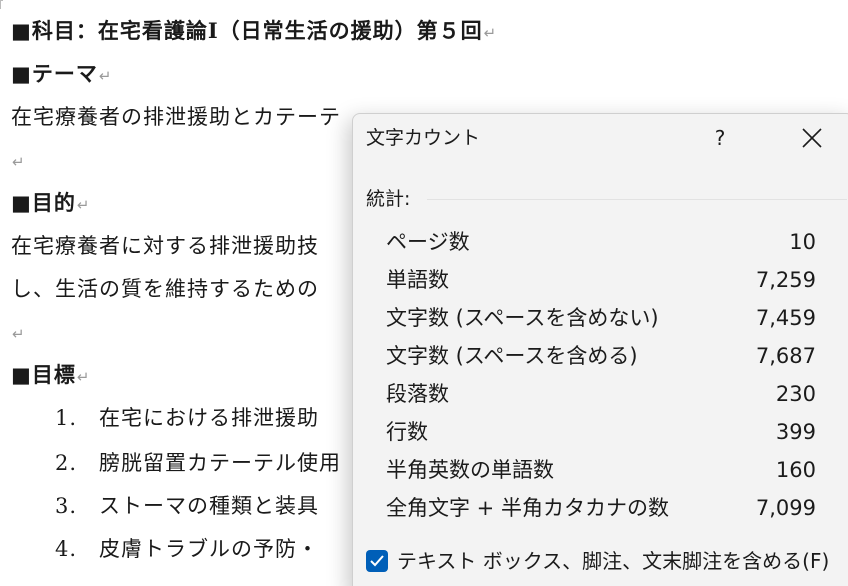 The width and height of the screenshot is (848, 586). What do you see at coordinates (601, 435) in the screenshot?
I see `stat-row-lines: 行数 399` at bounding box center [601, 435].